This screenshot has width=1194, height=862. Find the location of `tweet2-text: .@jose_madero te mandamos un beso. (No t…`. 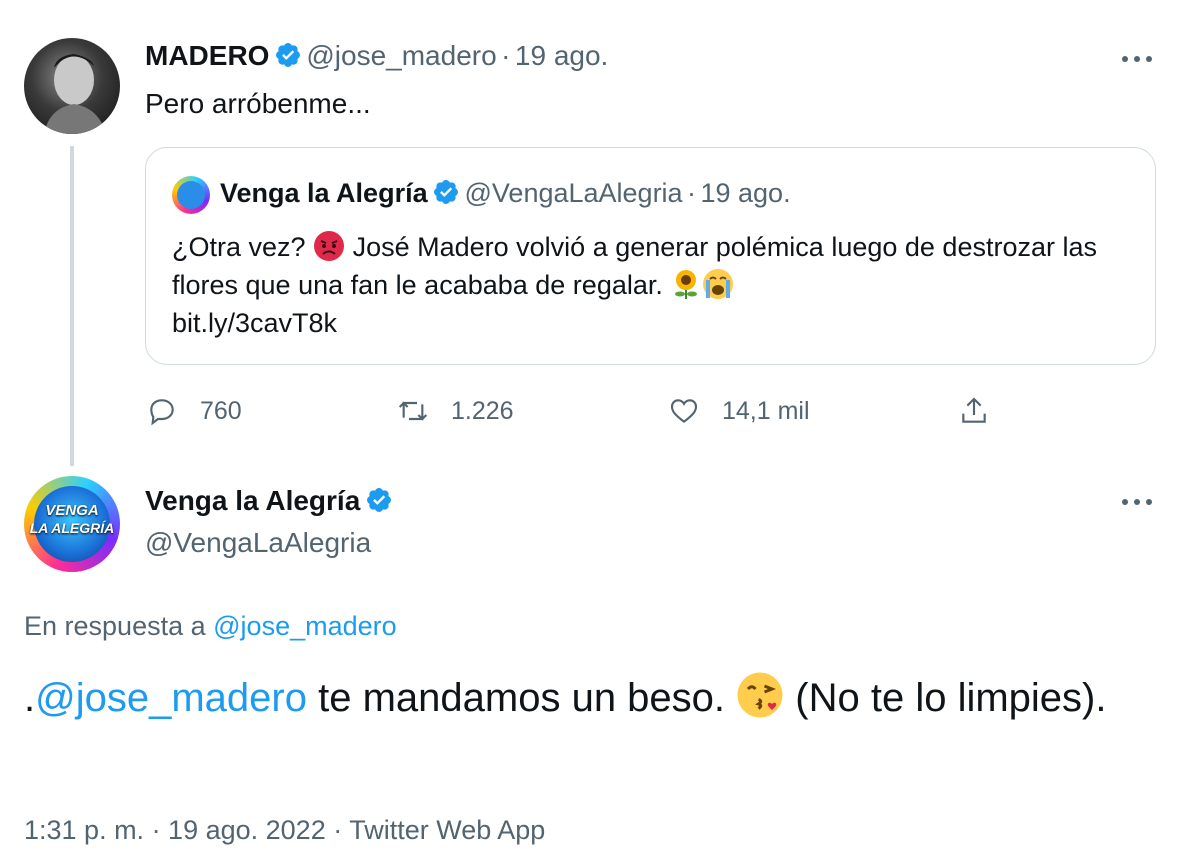

tweet2-text: .@jose_madero te mandamos un beso. (No t… is located at coordinates (584, 698).